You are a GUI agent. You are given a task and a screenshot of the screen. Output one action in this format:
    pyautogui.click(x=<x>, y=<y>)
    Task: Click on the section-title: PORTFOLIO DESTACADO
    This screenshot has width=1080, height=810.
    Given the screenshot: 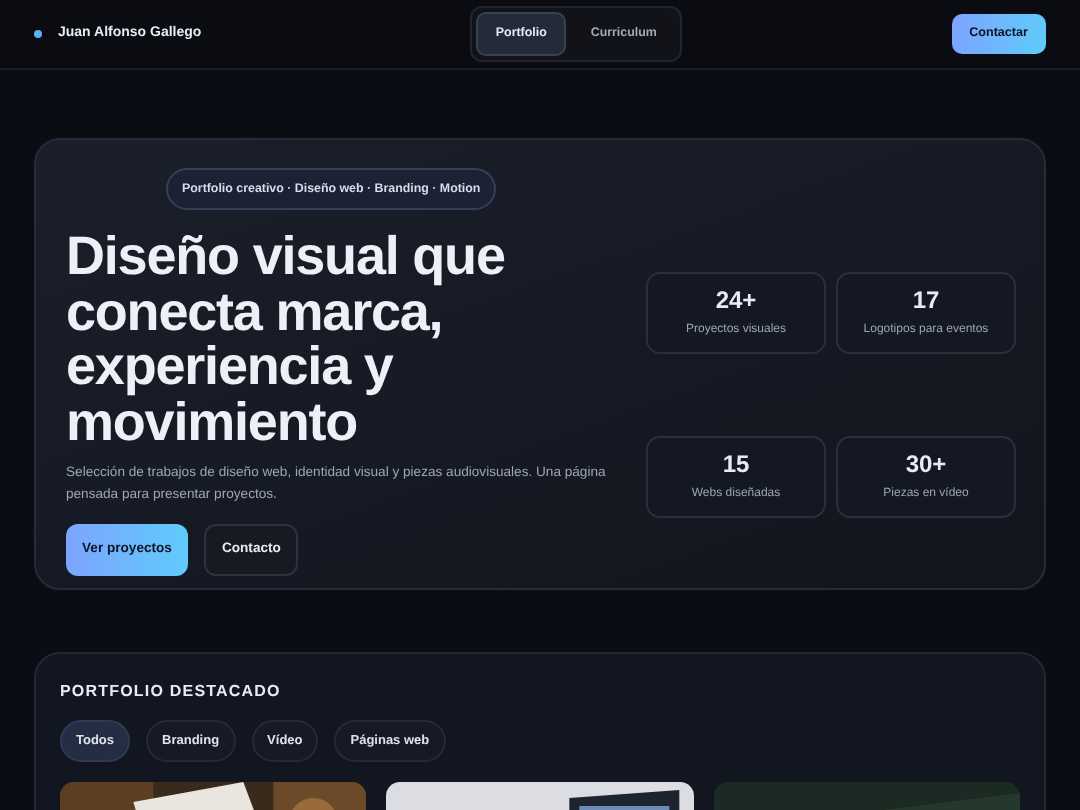 What is the action you would take?
    pyautogui.click(x=171, y=692)
    